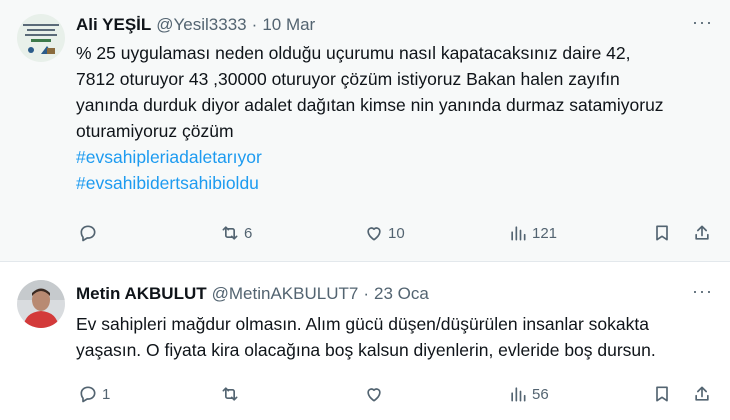 The width and height of the screenshot is (730, 420). I want to click on views-count: 121, so click(545, 233).